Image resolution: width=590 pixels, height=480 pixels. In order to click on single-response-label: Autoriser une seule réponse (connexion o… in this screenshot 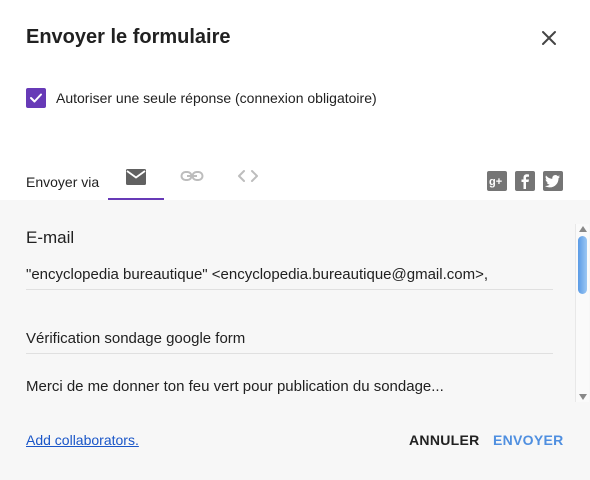, I will do `click(216, 98)`.